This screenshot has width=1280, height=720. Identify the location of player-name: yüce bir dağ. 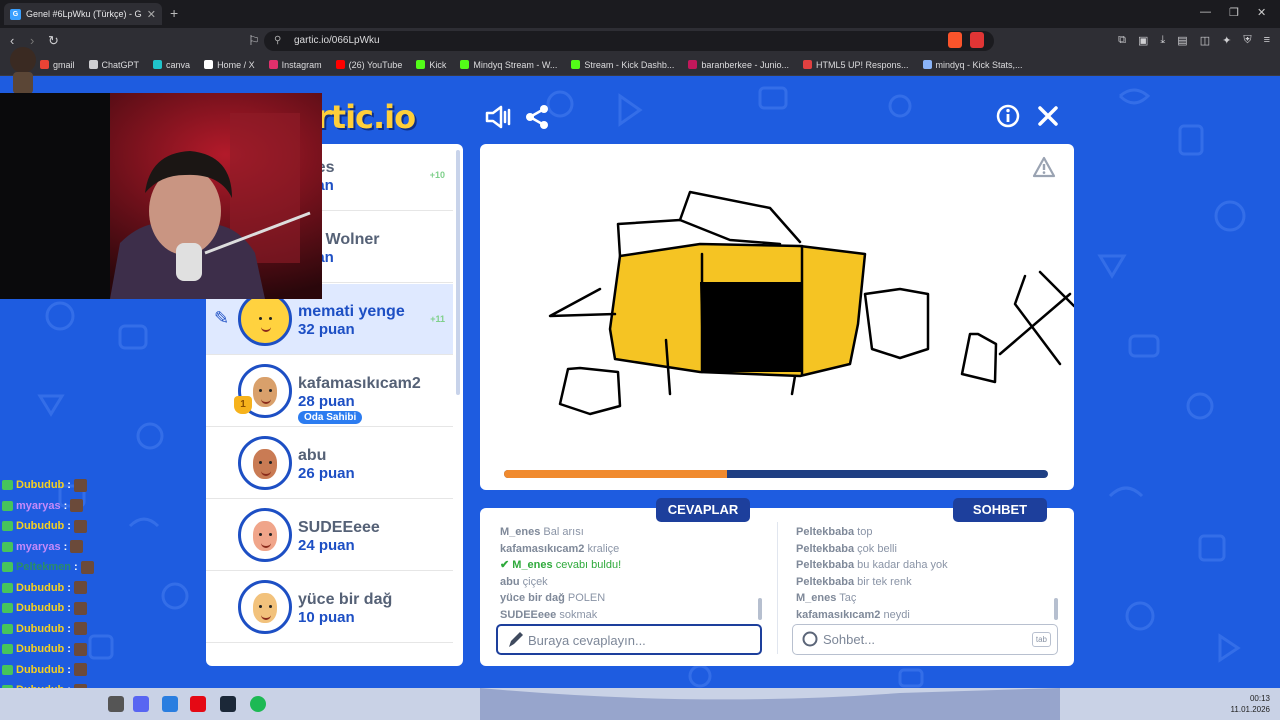
(345, 599).